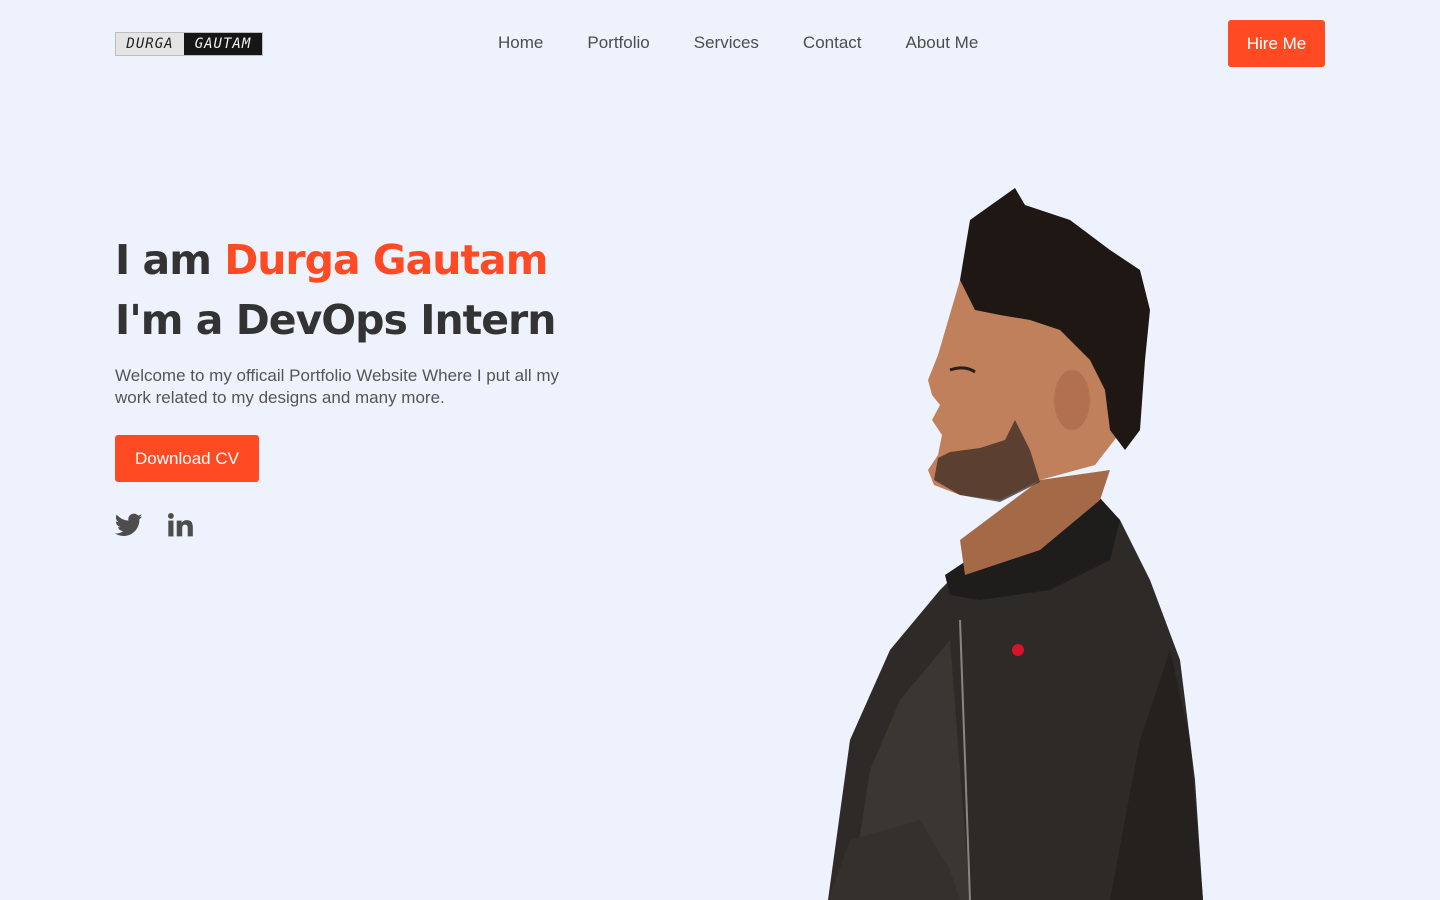 The width and height of the screenshot is (1440, 900). What do you see at coordinates (335, 320) in the screenshot?
I see `hero-role: I'm a DevOps Intern` at bounding box center [335, 320].